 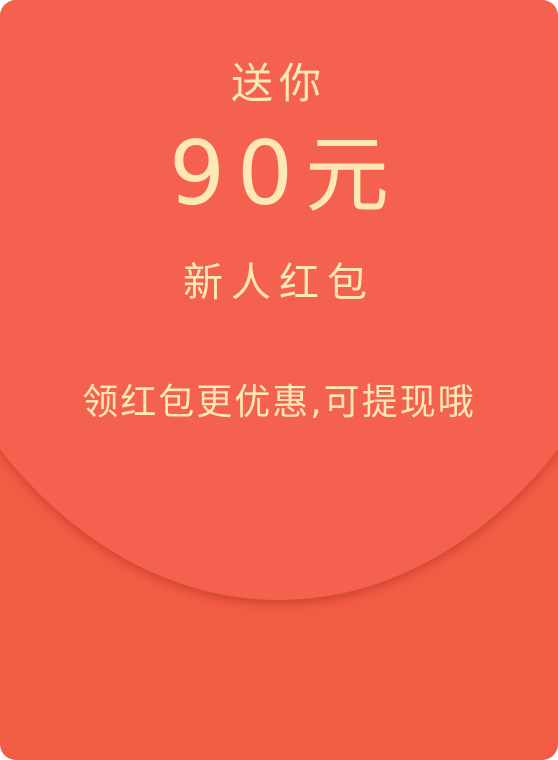 I want to click on envelope-subtitle: 新人红包, so click(x=279, y=283).